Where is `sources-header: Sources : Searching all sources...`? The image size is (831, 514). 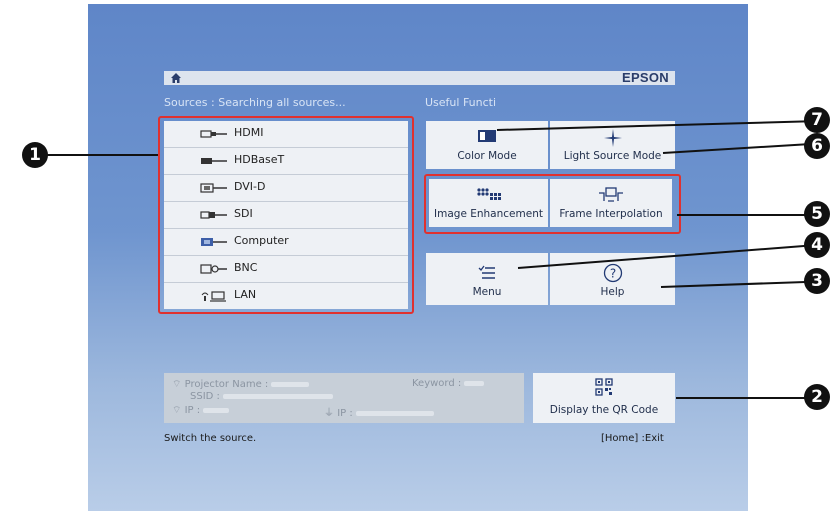
sources-header: Sources : Searching all sources... is located at coordinates (255, 102).